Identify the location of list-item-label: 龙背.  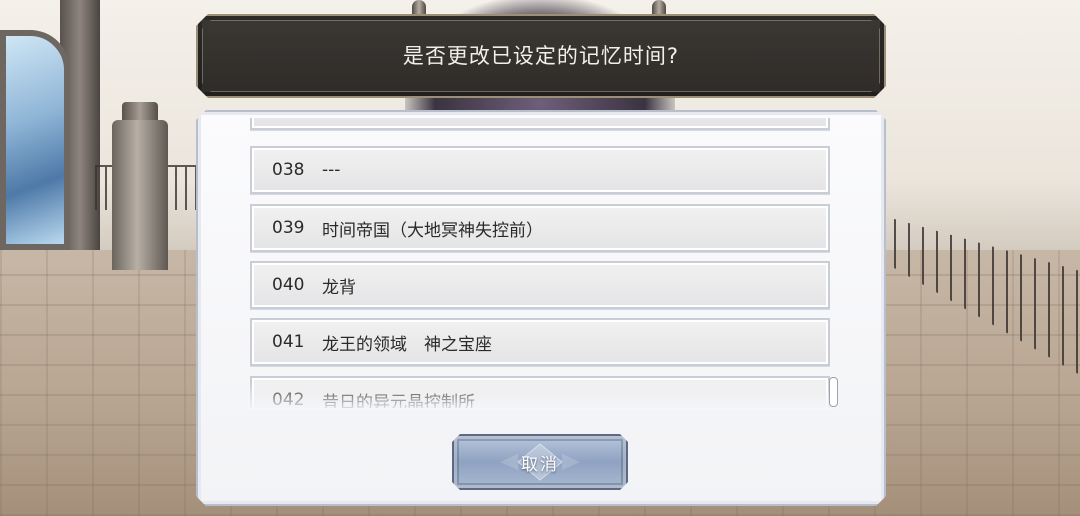
(339, 287).